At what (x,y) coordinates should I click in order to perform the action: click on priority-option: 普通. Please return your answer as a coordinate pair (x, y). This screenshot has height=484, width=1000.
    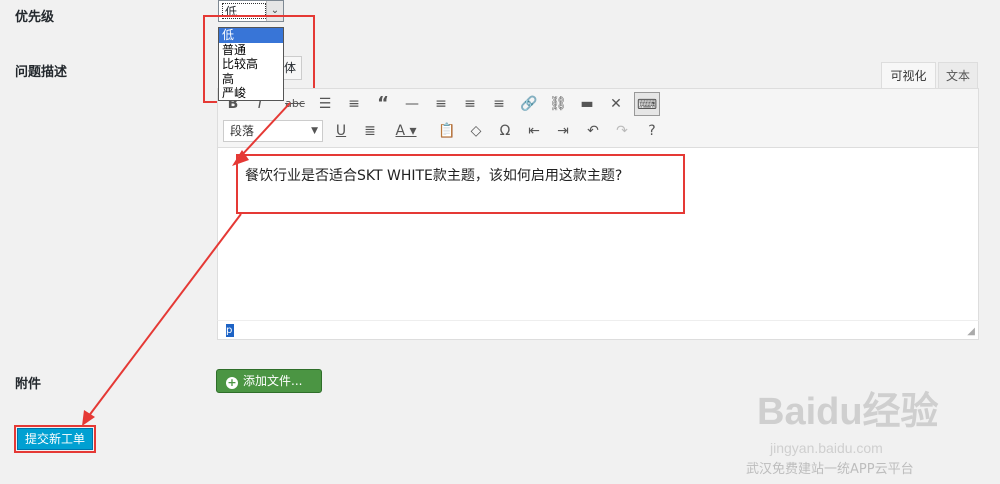
    Looking at the image, I should click on (251, 50).